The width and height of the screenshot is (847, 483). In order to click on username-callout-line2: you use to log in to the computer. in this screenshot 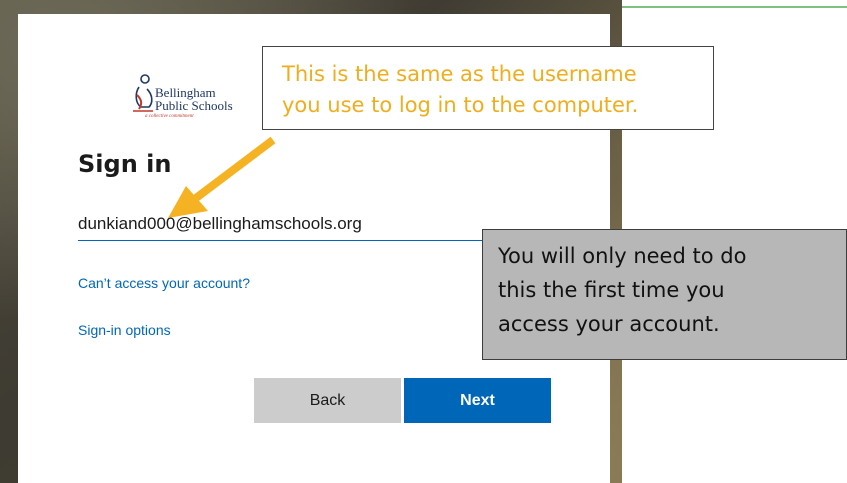, I will do `click(460, 105)`.